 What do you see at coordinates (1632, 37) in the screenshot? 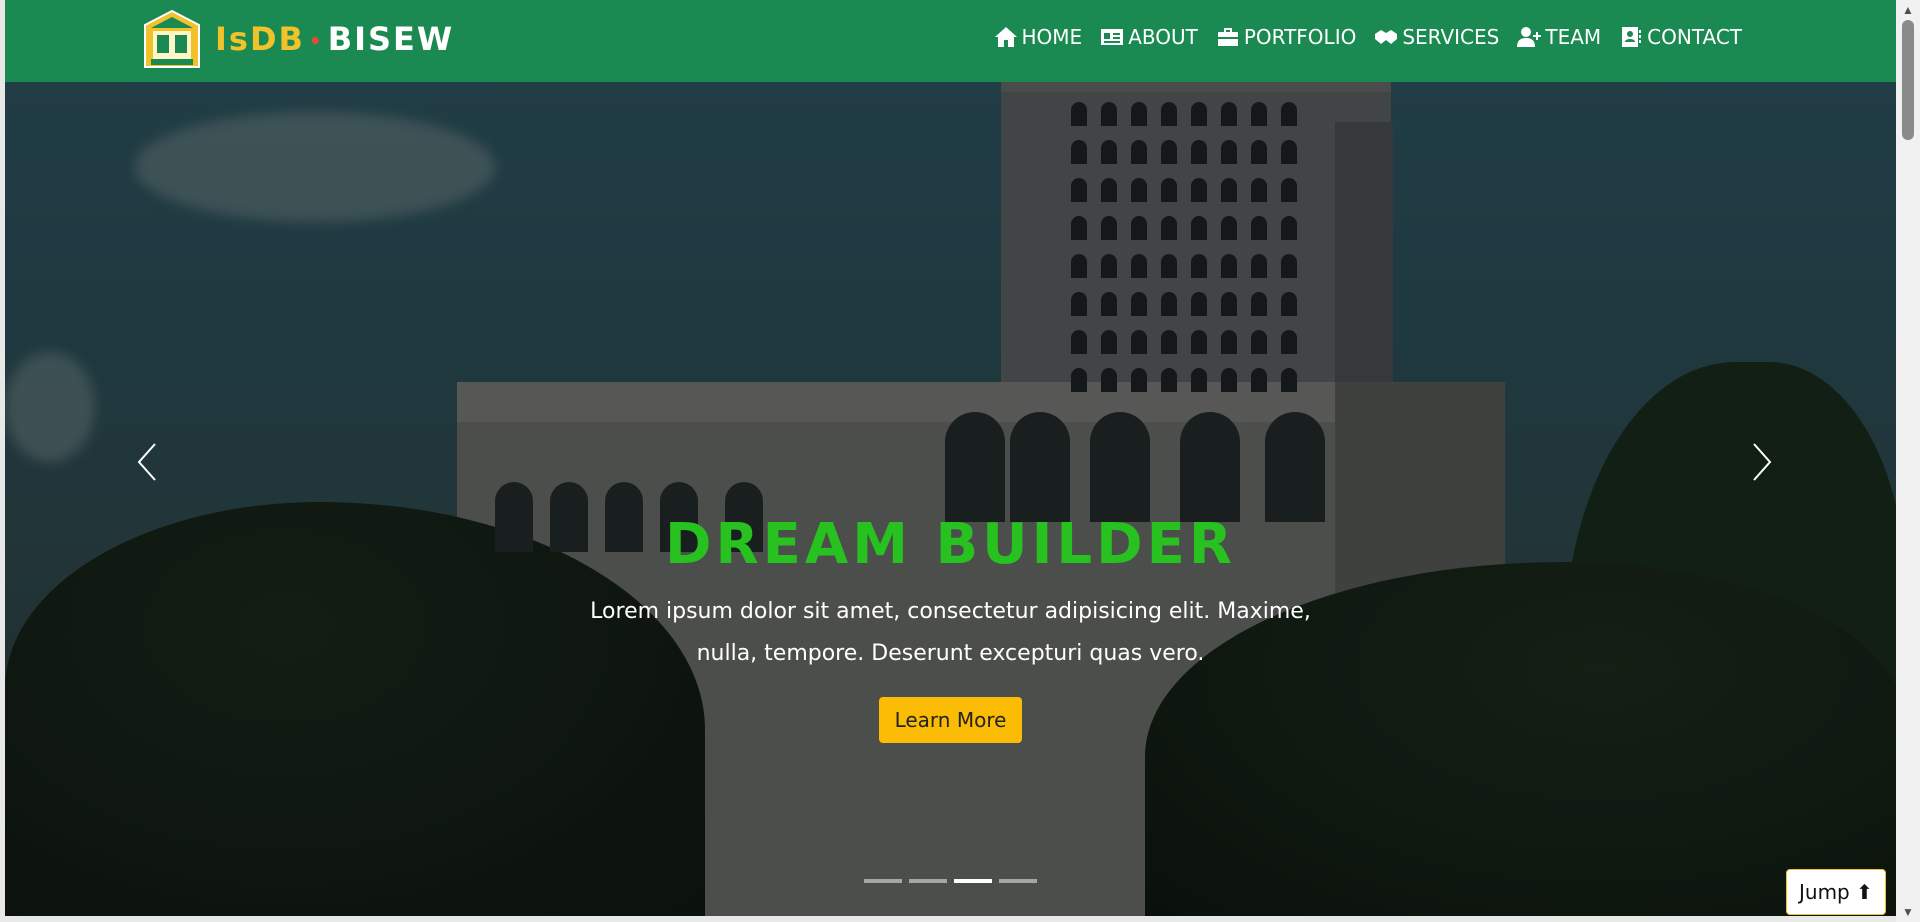
I see `address-book-icon` at bounding box center [1632, 37].